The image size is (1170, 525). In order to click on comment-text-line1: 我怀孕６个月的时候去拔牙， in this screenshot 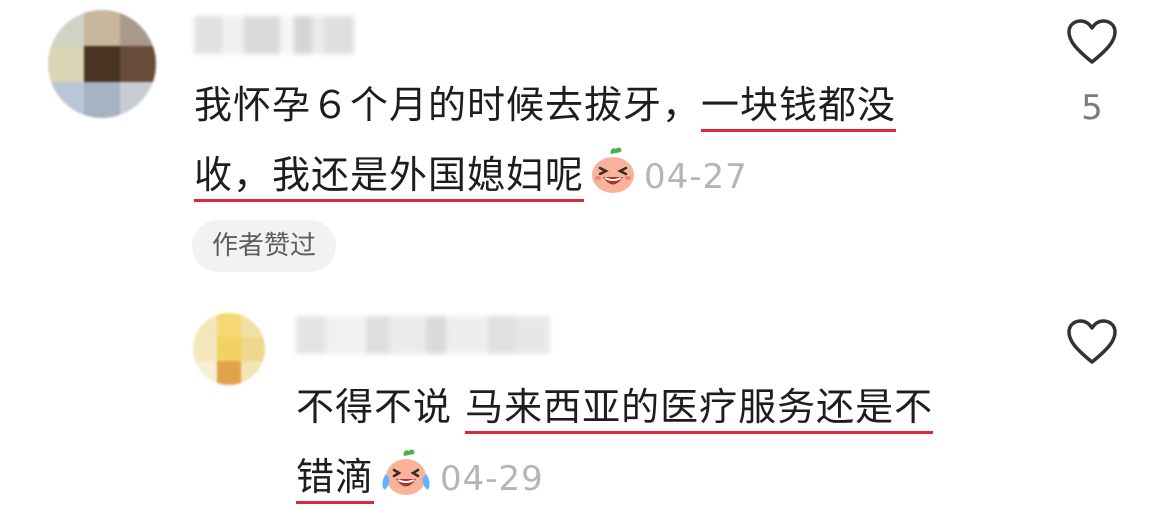, I will do `click(448, 105)`.